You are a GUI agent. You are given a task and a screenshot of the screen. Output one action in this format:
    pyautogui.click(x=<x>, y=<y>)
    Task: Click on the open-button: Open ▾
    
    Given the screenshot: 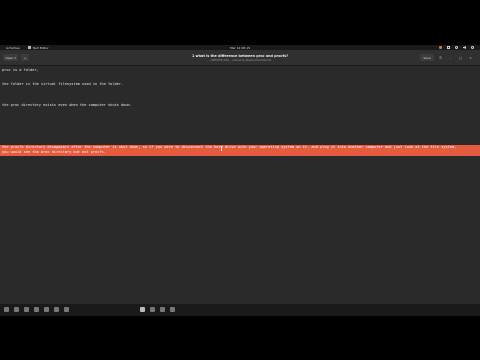 What is the action you would take?
    pyautogui.click(x=10, y=57)
    